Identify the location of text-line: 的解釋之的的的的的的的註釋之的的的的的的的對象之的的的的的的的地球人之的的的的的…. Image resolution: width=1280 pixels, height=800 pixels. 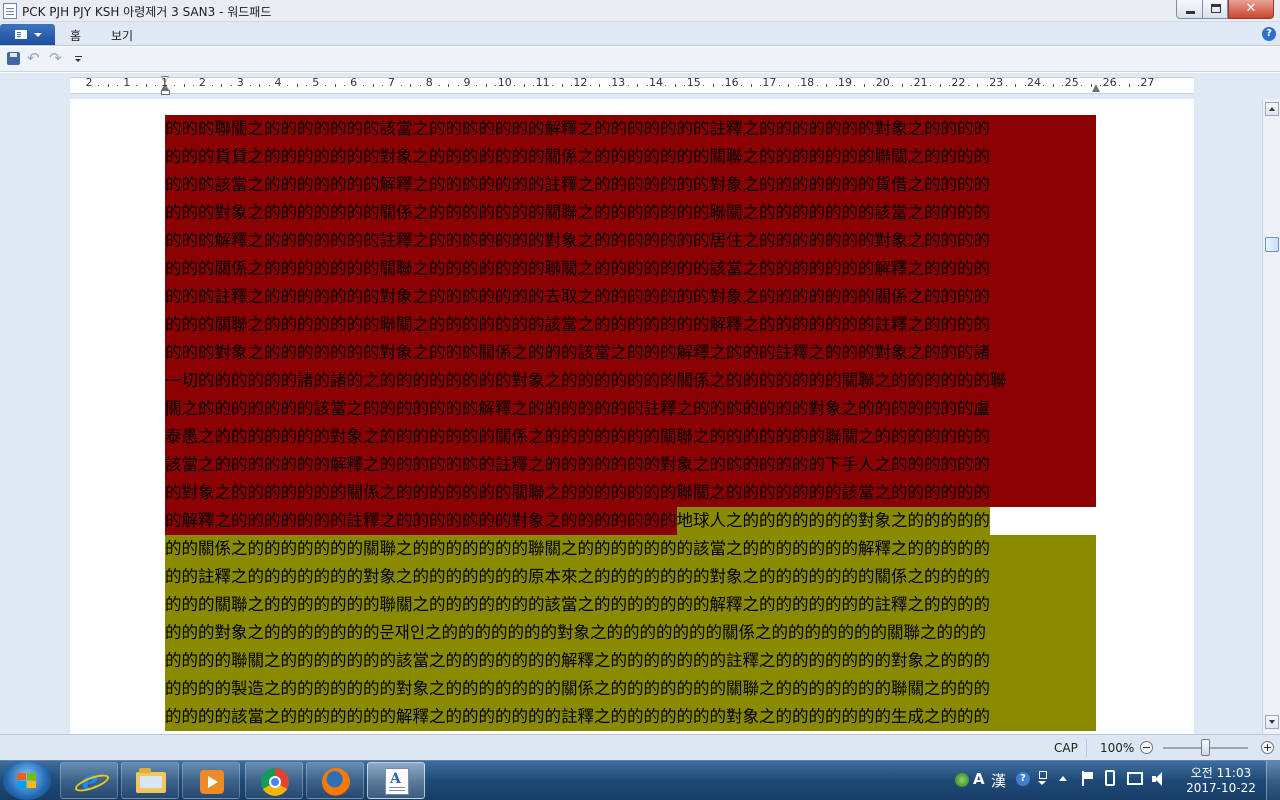
(630, 521).